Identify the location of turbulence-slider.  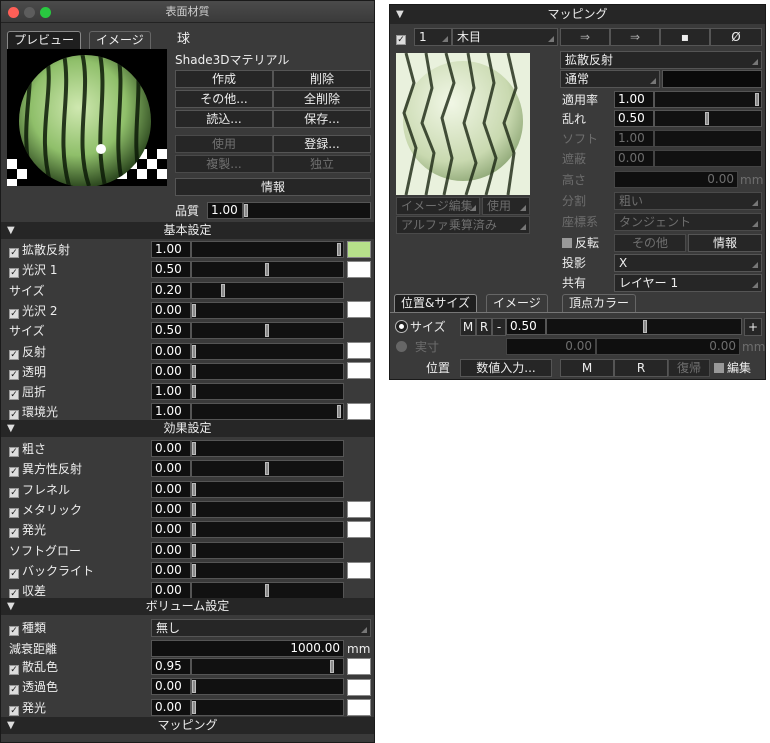
(708, 118).